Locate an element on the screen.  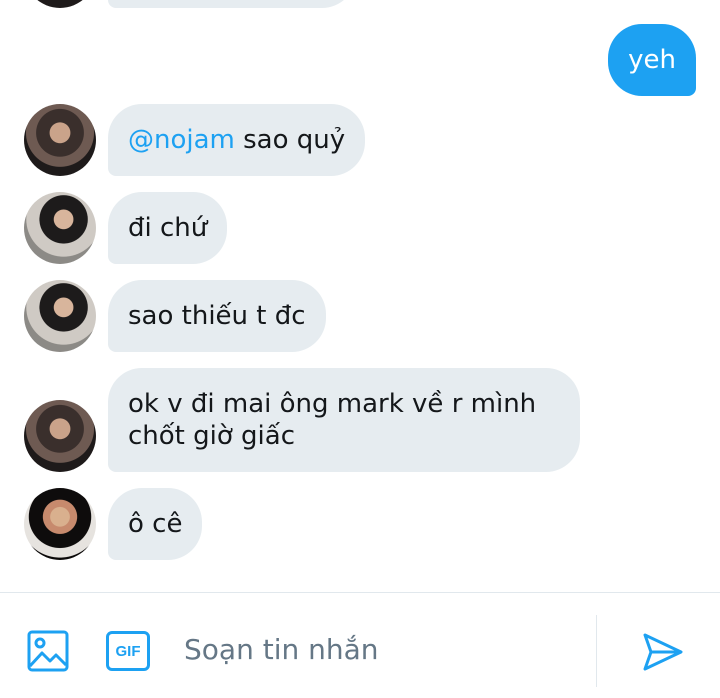
send-icon is located at coordinates (663, 652).